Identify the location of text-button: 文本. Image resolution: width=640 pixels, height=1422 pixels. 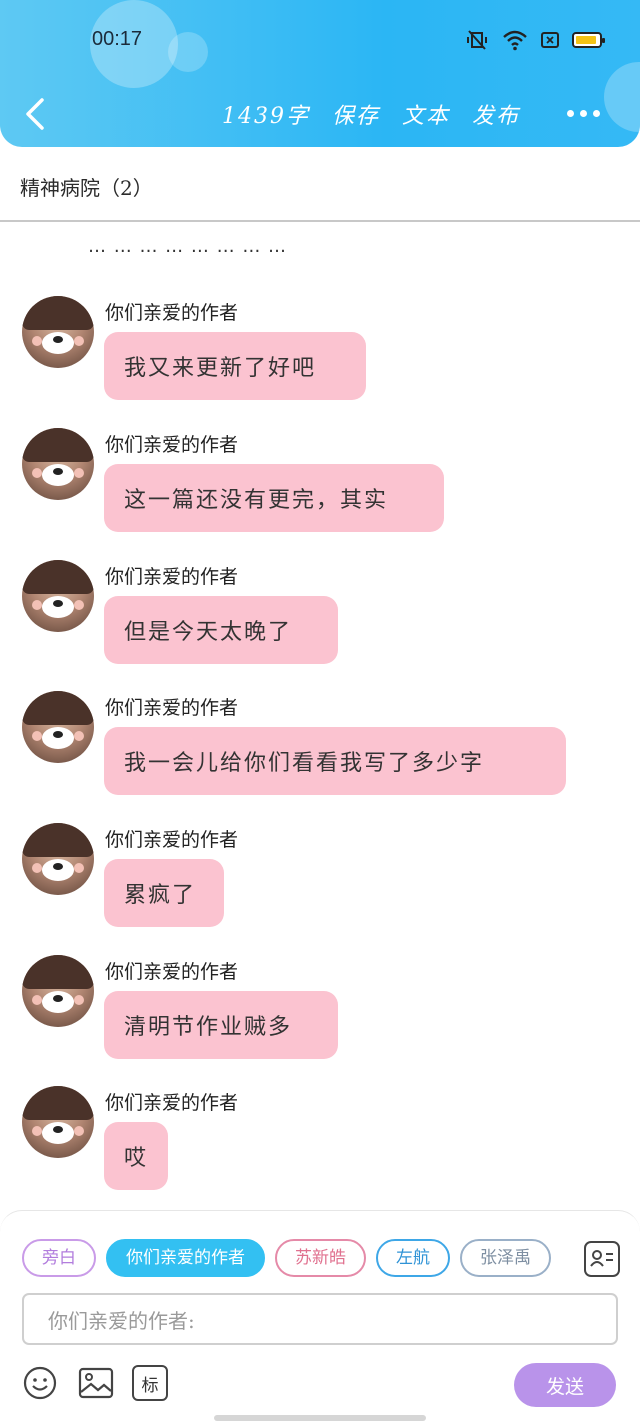
(426, 114).